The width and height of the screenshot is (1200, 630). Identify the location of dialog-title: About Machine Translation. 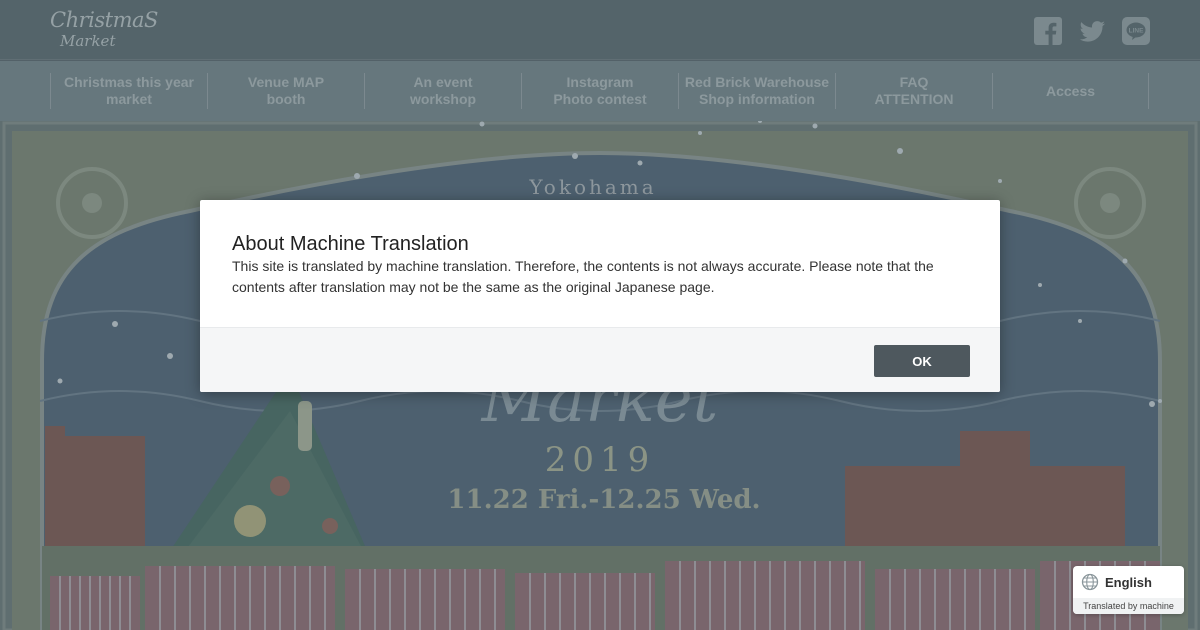
(350, 244).